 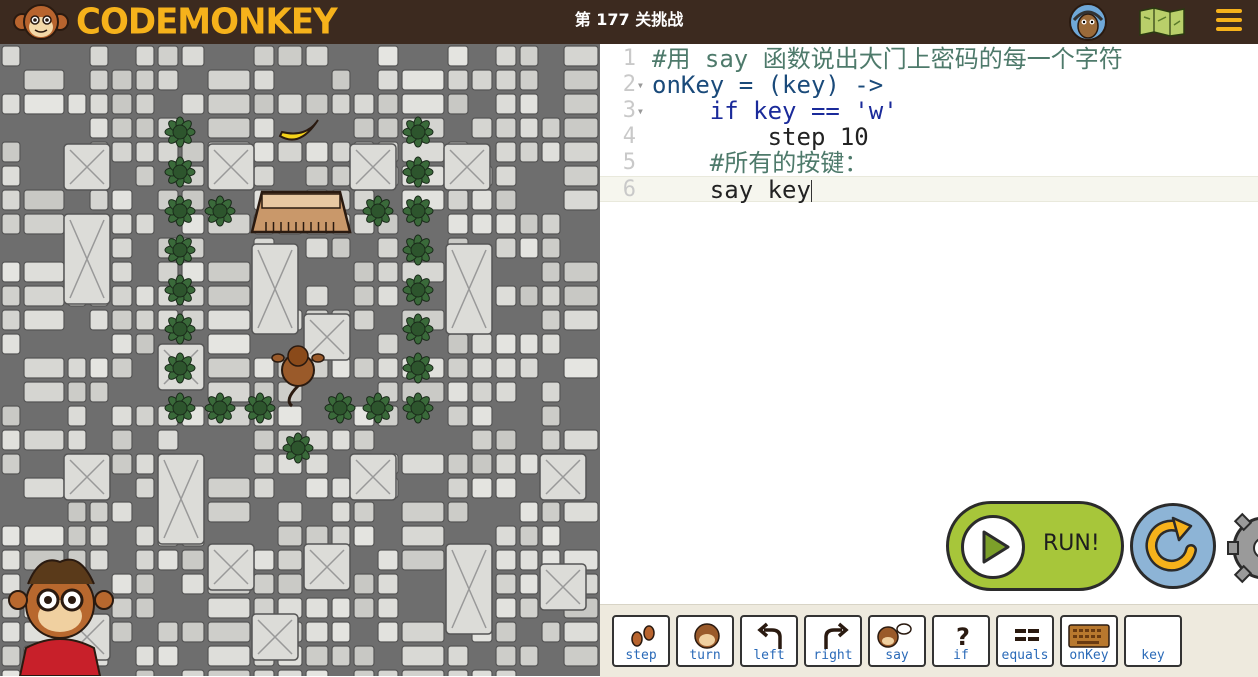 What do you see at coordinates (1229, 21) in the screenshot?
I see `menu-icon` at bounding box center [1229, 21].